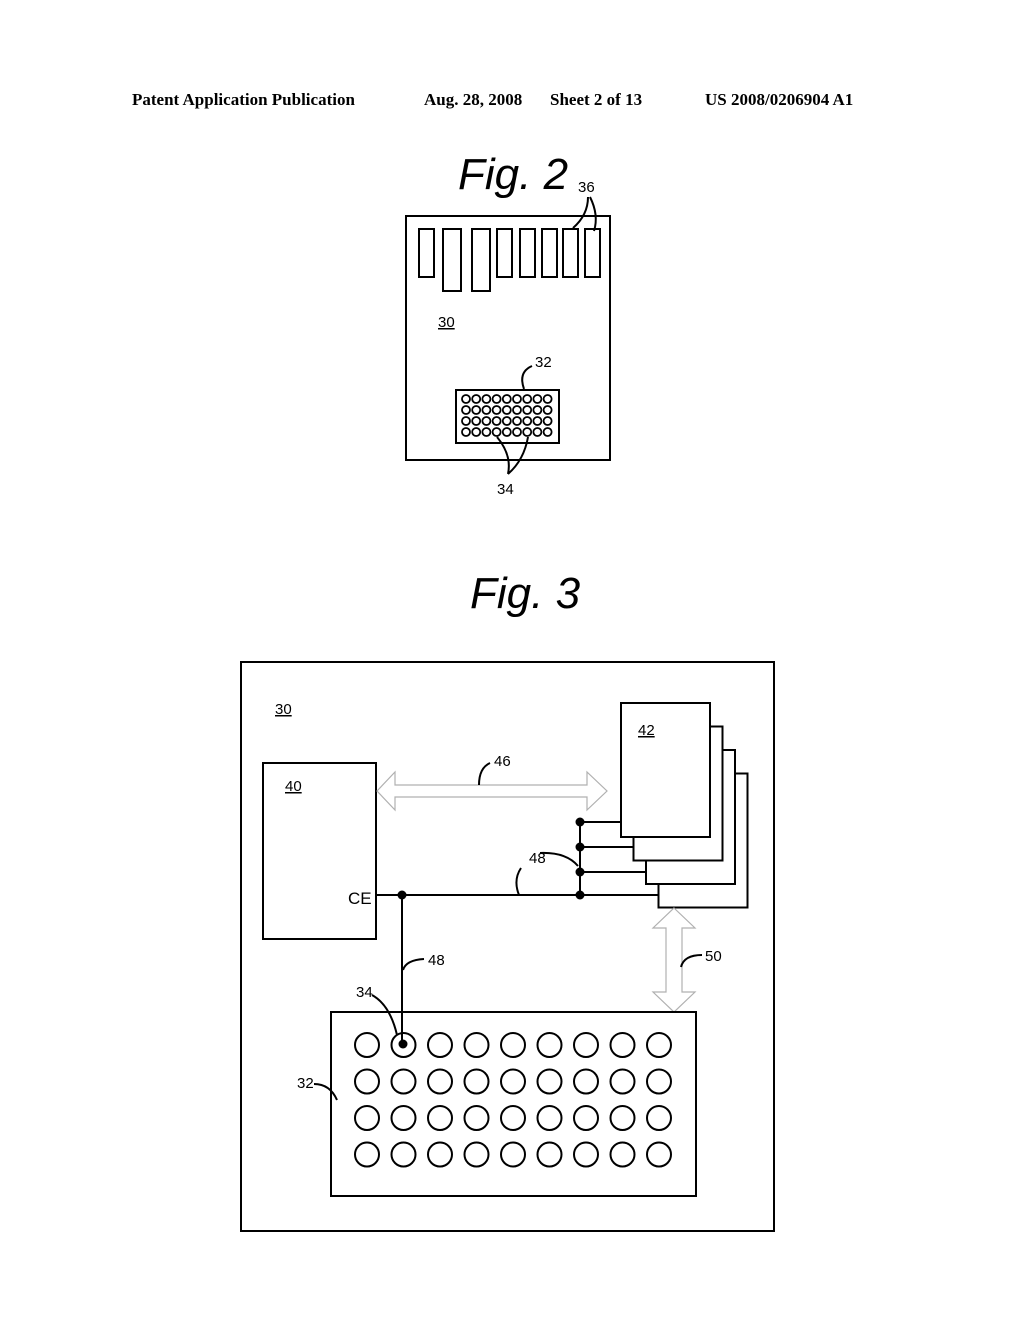  Describe the element at coordinates (491, 858) in the screenshot. I see `junction-dots` at that location.